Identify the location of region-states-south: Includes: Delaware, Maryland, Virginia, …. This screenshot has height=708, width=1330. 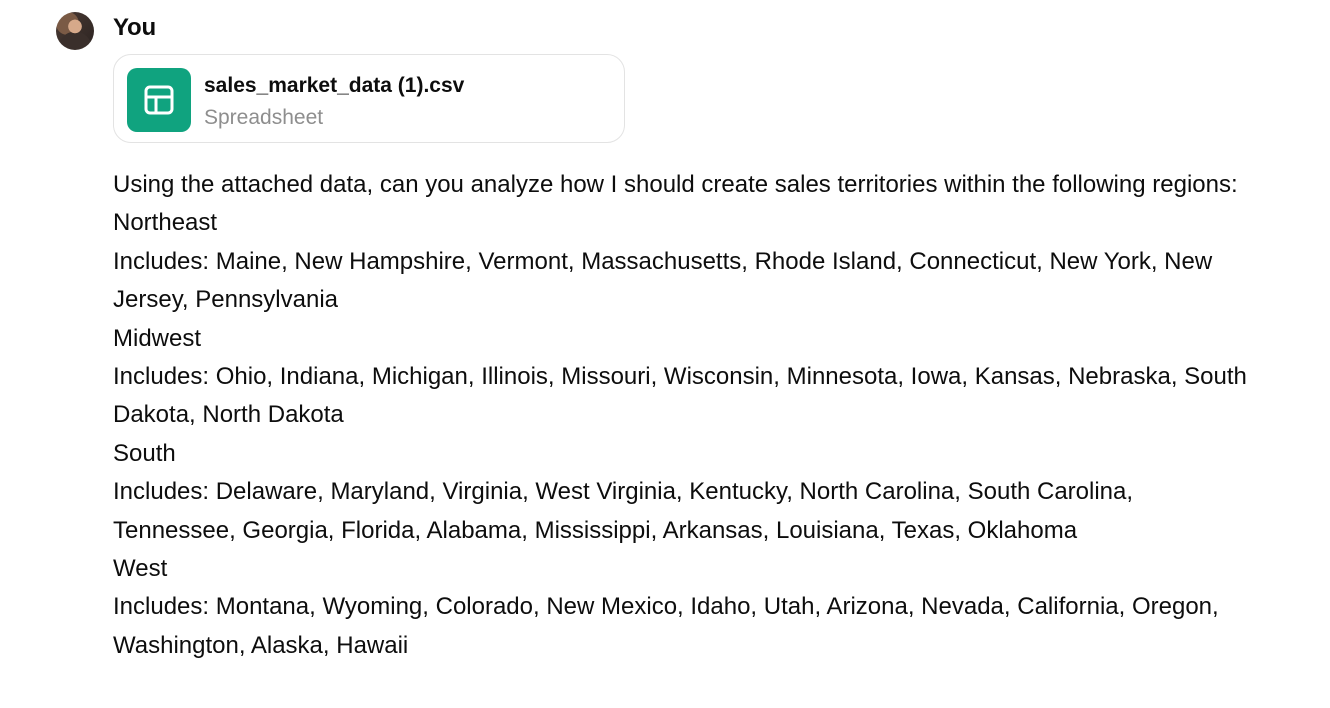
(623, 511).